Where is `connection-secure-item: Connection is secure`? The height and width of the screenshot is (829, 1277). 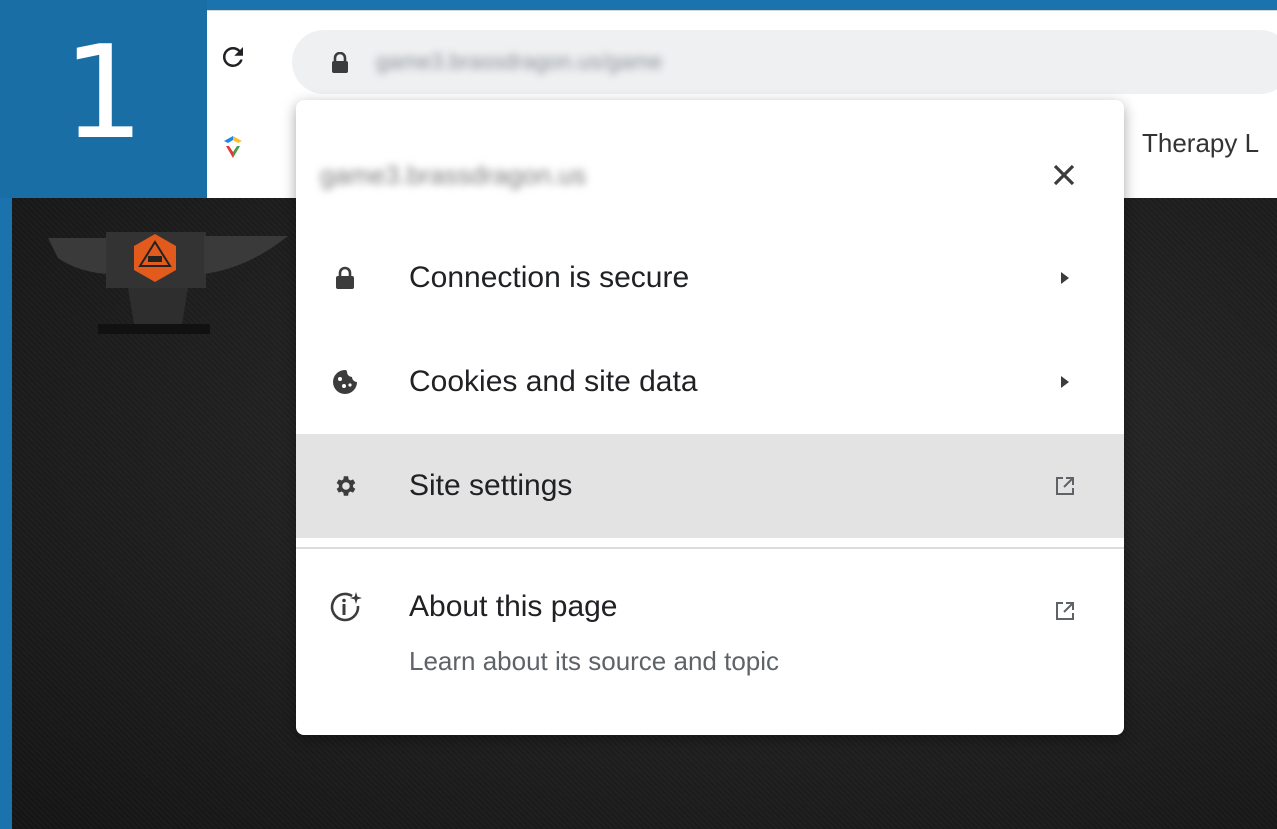 connection-secure-item: Connection is secure is located at coordinates (710, 278).